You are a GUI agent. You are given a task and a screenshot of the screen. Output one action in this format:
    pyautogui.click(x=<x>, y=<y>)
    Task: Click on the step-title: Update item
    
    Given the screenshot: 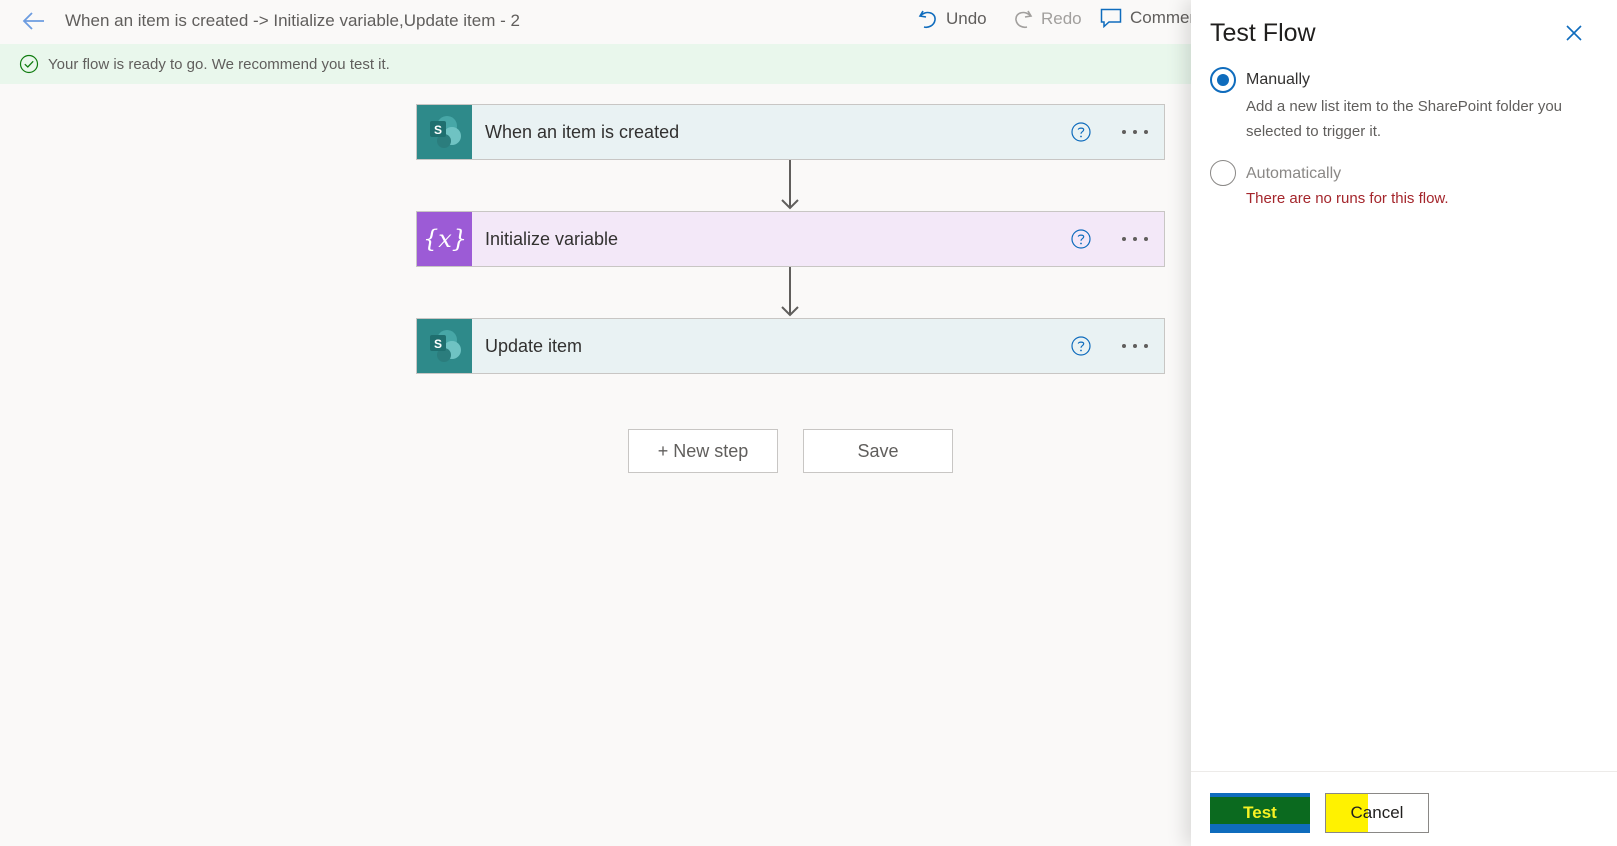 What is the action you would take?
    pyautogui.click(x=534, y=345)
    